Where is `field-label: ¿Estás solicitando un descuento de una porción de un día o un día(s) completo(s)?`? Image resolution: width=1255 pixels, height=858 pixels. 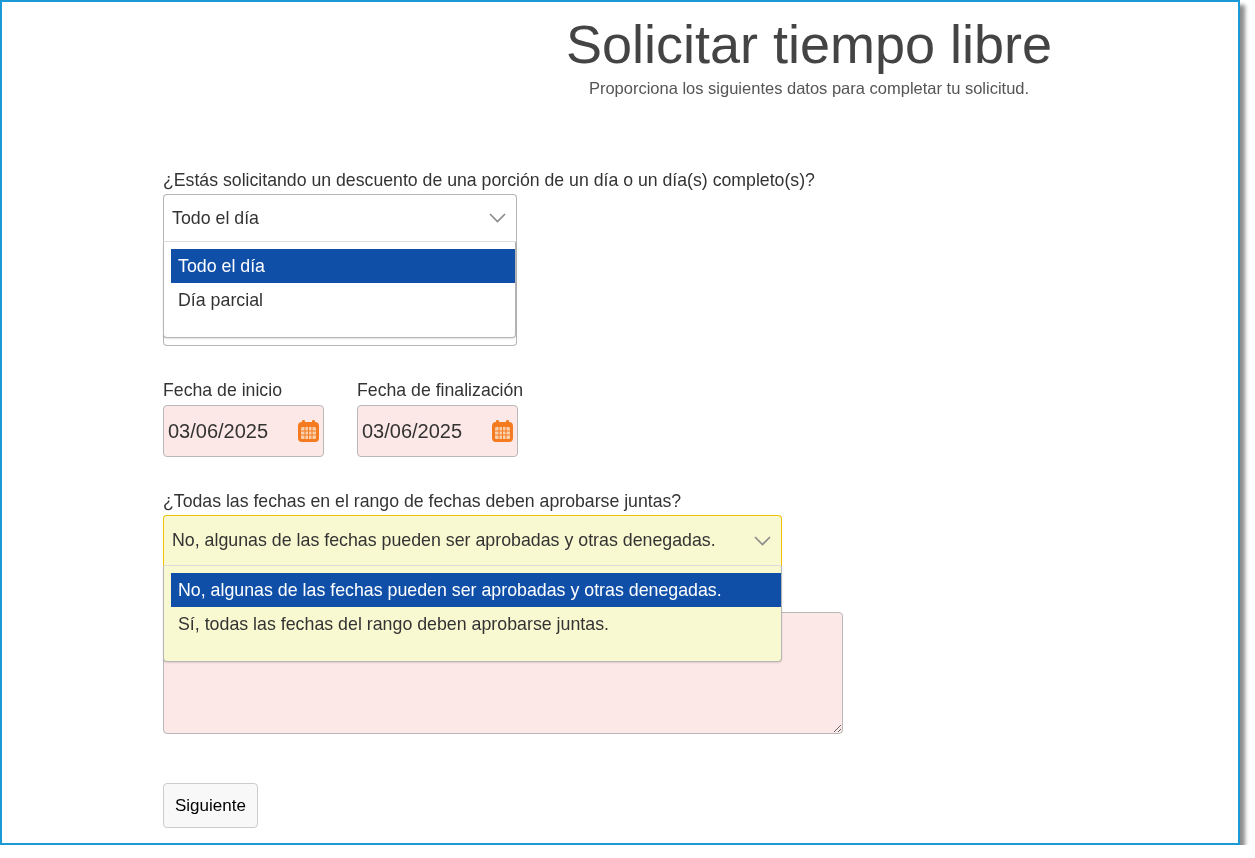
field-label: ¿Estás solicitando un descuento de una porción de un día o un día(s) completo(s)? is located at coordinates (489, 180).